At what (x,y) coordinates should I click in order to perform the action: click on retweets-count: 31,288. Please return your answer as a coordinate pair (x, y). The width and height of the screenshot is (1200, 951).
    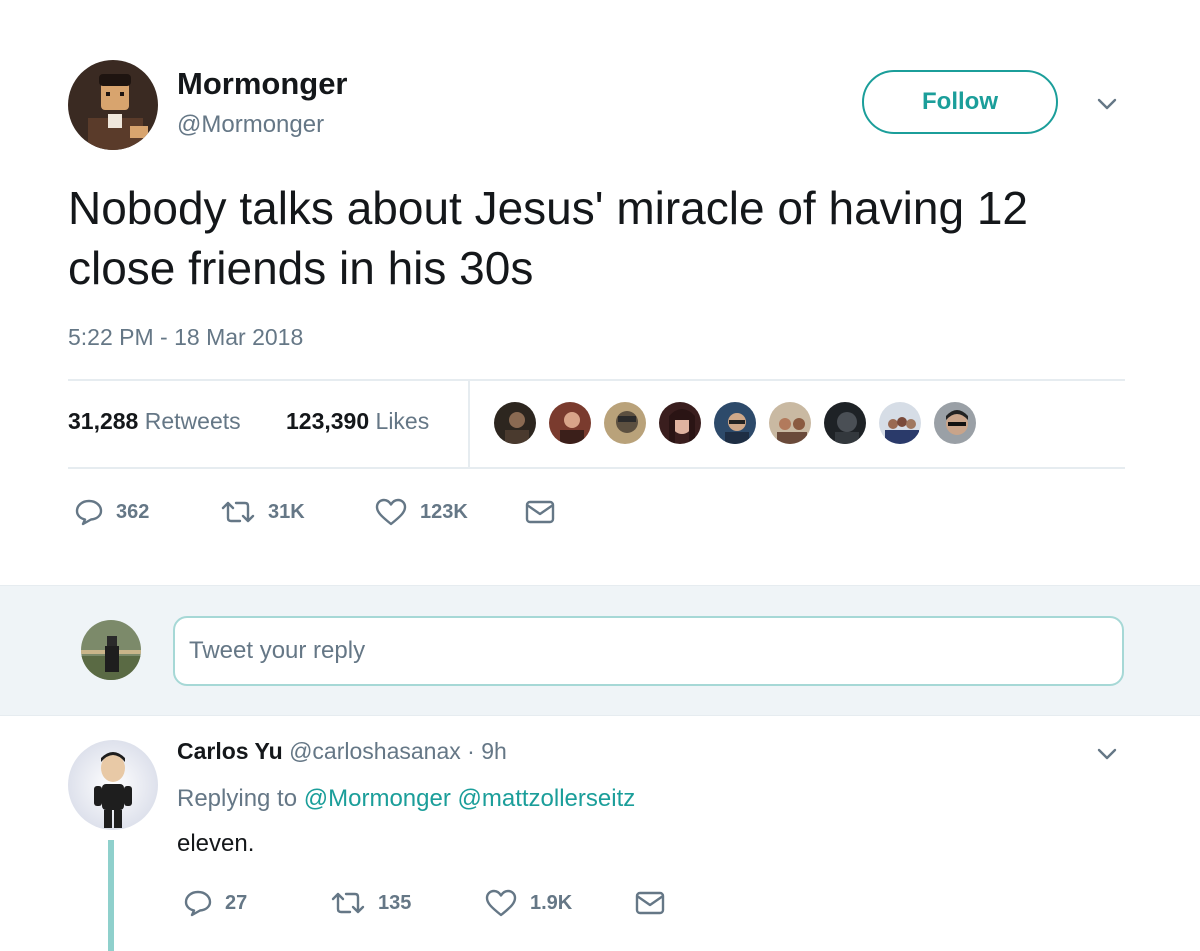
    Looking at the image, I should click on (103, 421).